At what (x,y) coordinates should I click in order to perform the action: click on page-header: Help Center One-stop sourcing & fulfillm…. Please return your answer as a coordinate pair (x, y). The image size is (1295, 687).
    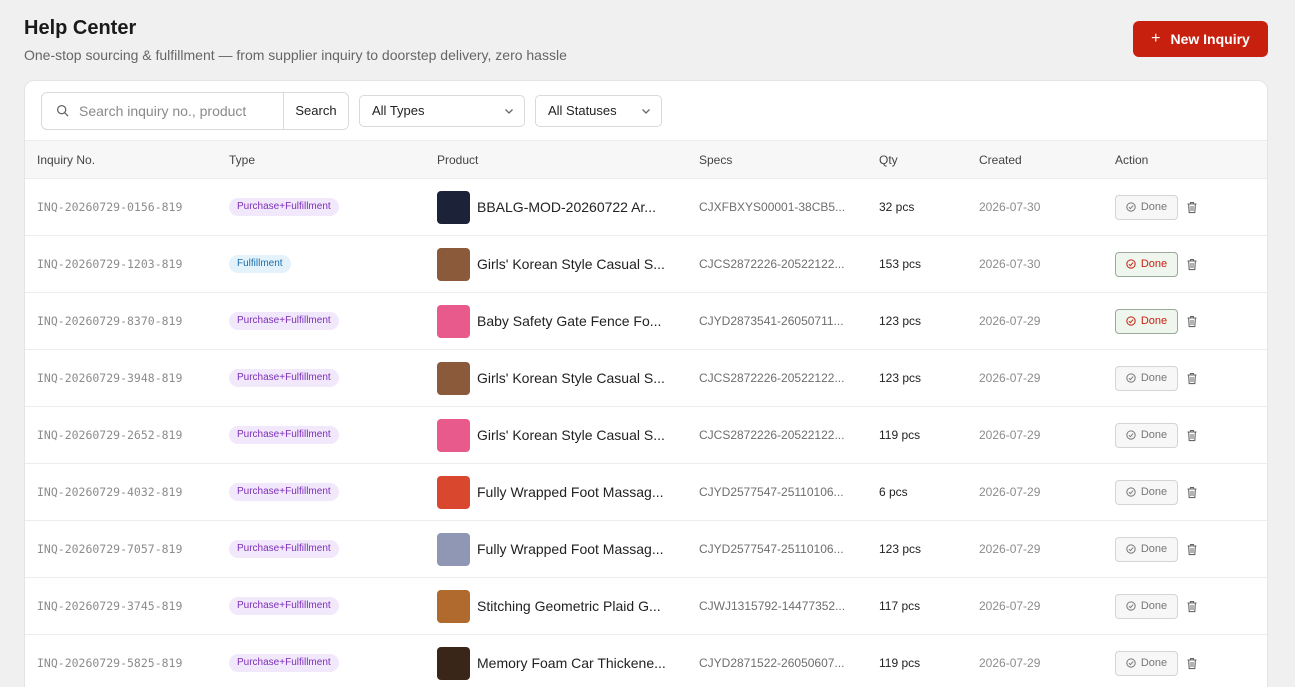
    Looking at the image, I should click on (295, 40).